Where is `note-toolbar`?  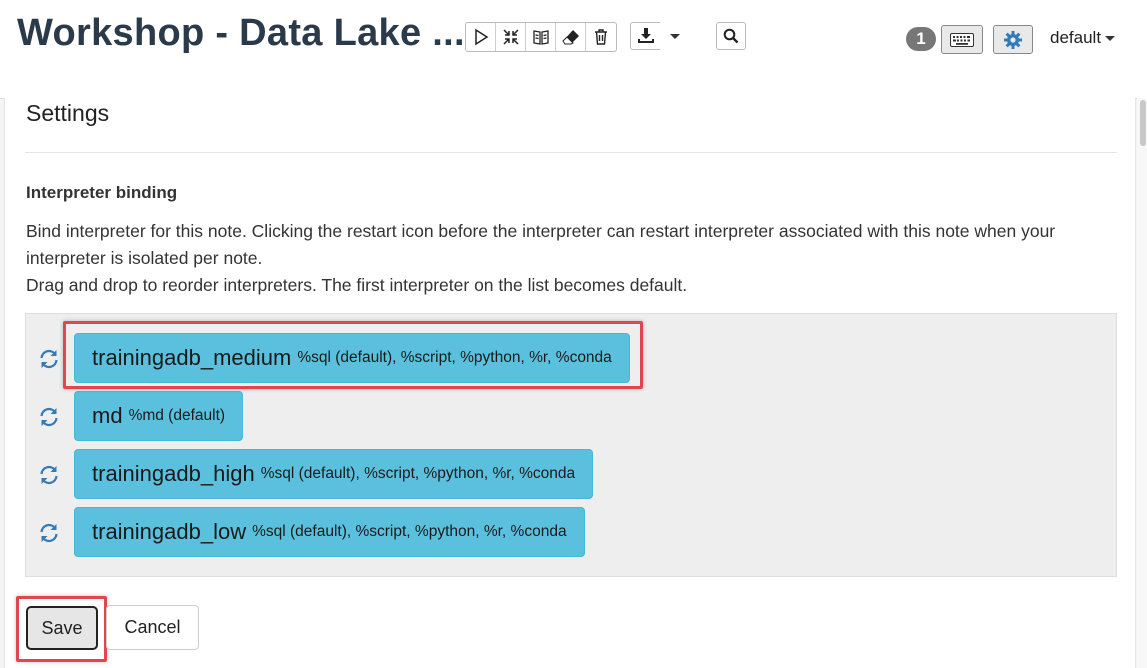 note-toolbar is located at coordinates (541, 37).